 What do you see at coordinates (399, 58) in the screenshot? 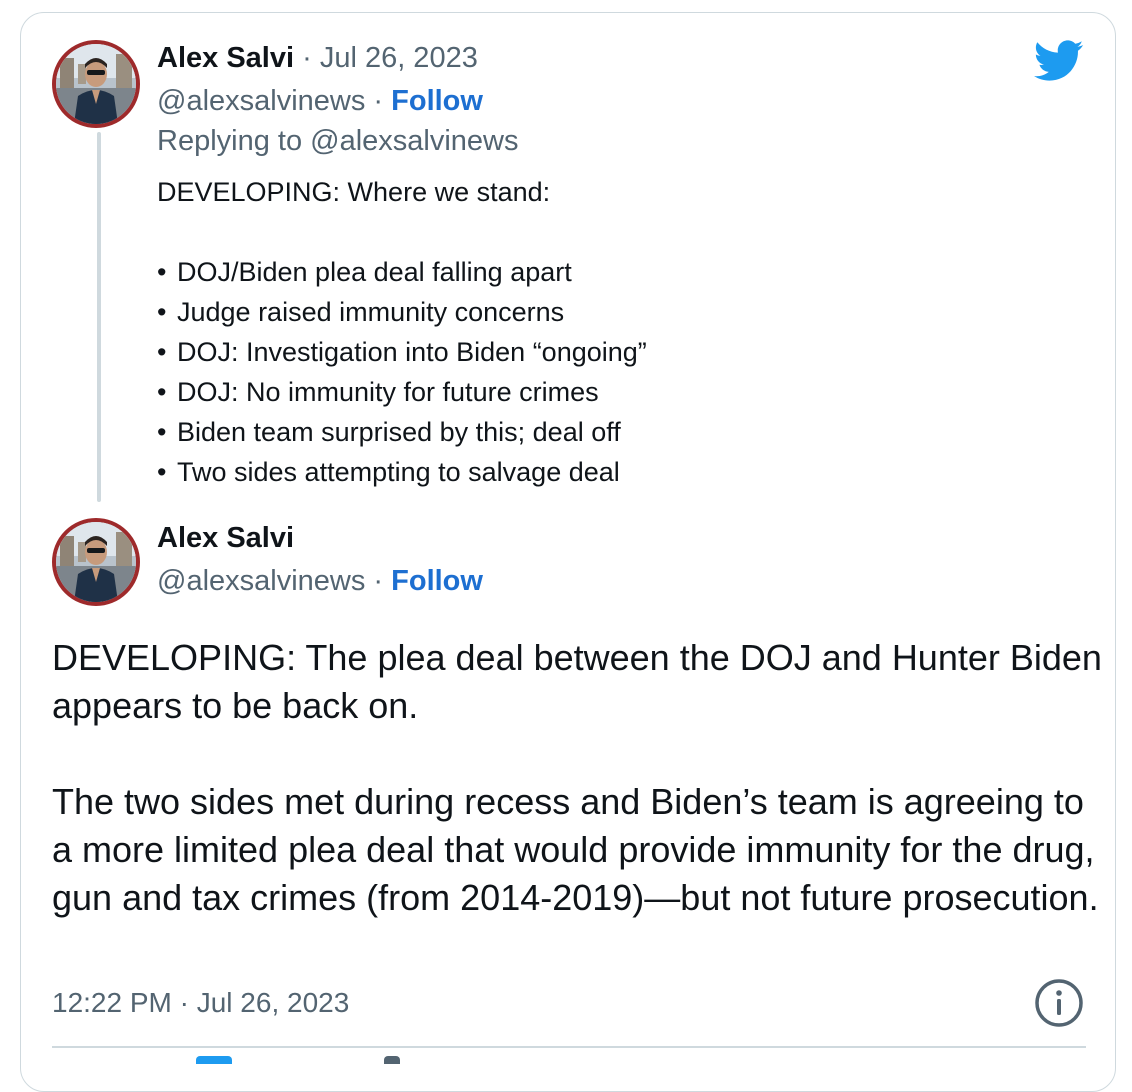
I see `tweet-date-link: Jul 26, 2023` at bounding box center [399, 58].